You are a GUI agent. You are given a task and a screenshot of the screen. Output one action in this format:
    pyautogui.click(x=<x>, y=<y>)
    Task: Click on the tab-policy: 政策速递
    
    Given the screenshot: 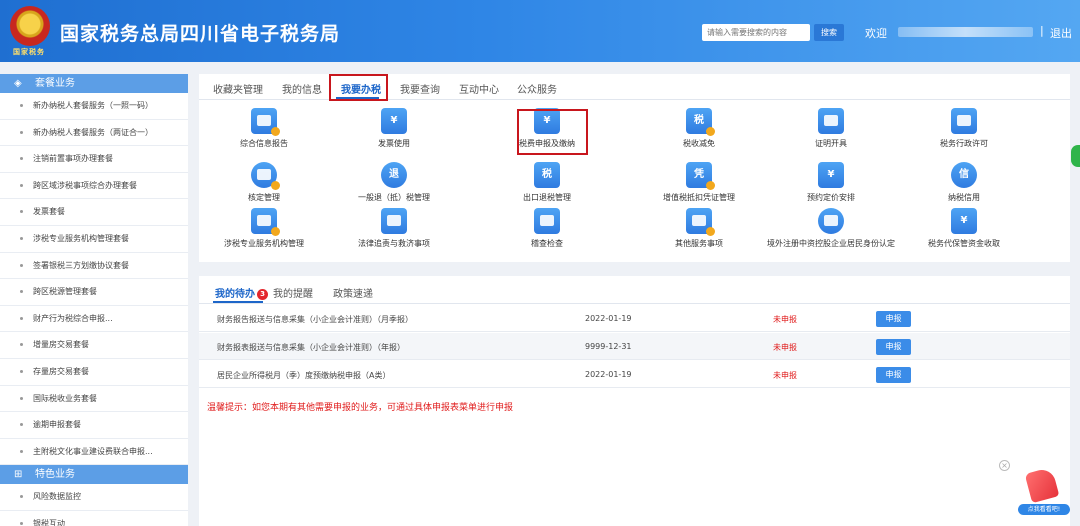 What is the action you would take?
    pyautogui.click(x=353, y=292)
    